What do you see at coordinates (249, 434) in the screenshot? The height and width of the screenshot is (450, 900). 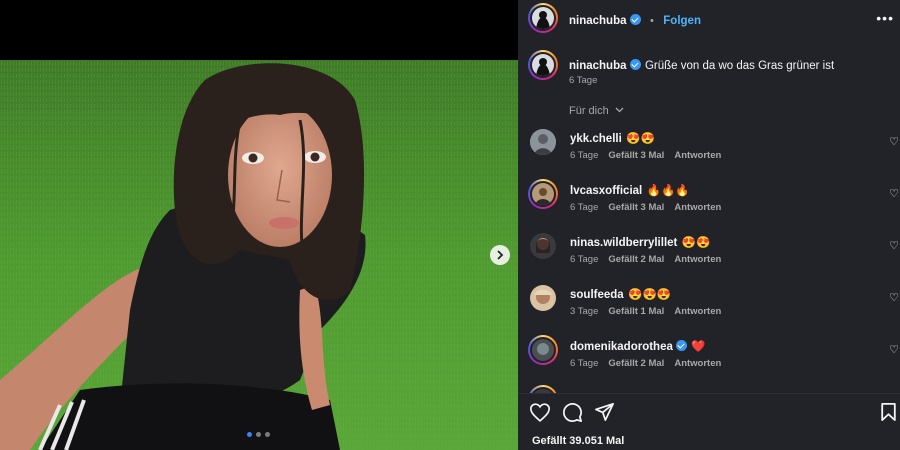 I see `slide-dot-active` at bounding box center [249, 434].